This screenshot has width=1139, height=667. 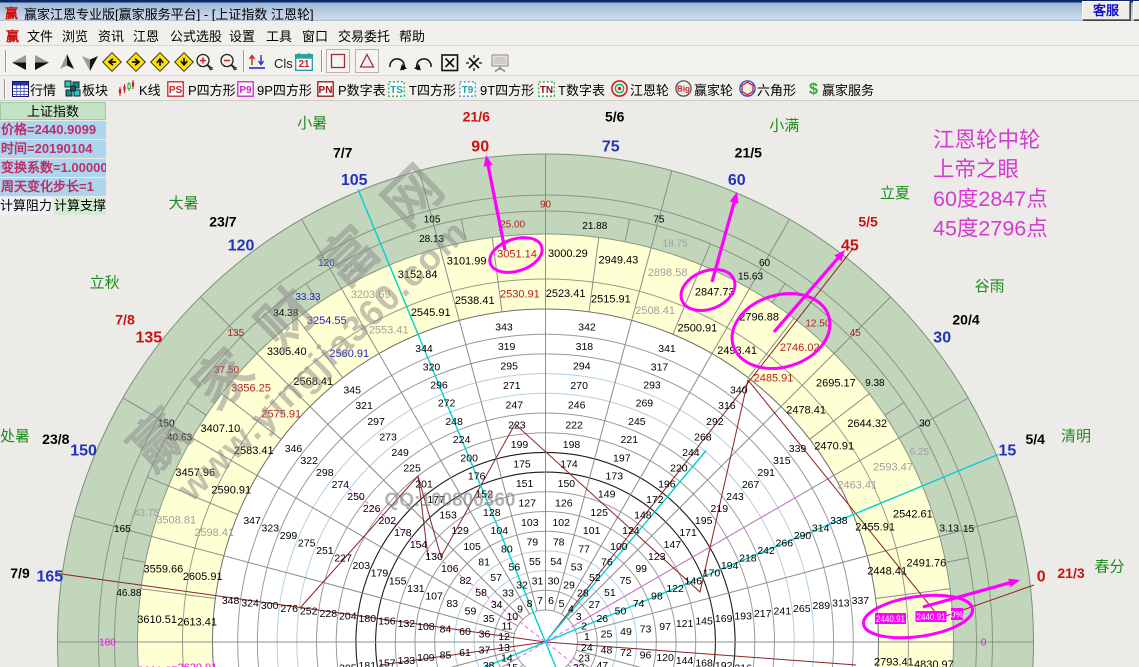 I want to click on svg-text: 228, so click(x=329, y=614).